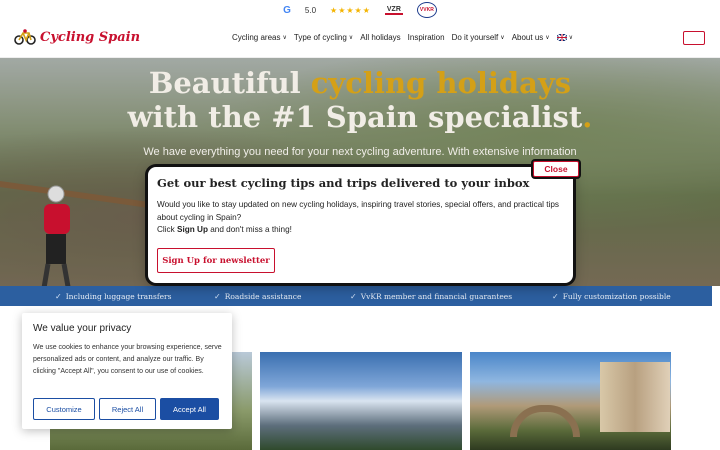  I want to click on holiday-card-image, so click(361, 401).